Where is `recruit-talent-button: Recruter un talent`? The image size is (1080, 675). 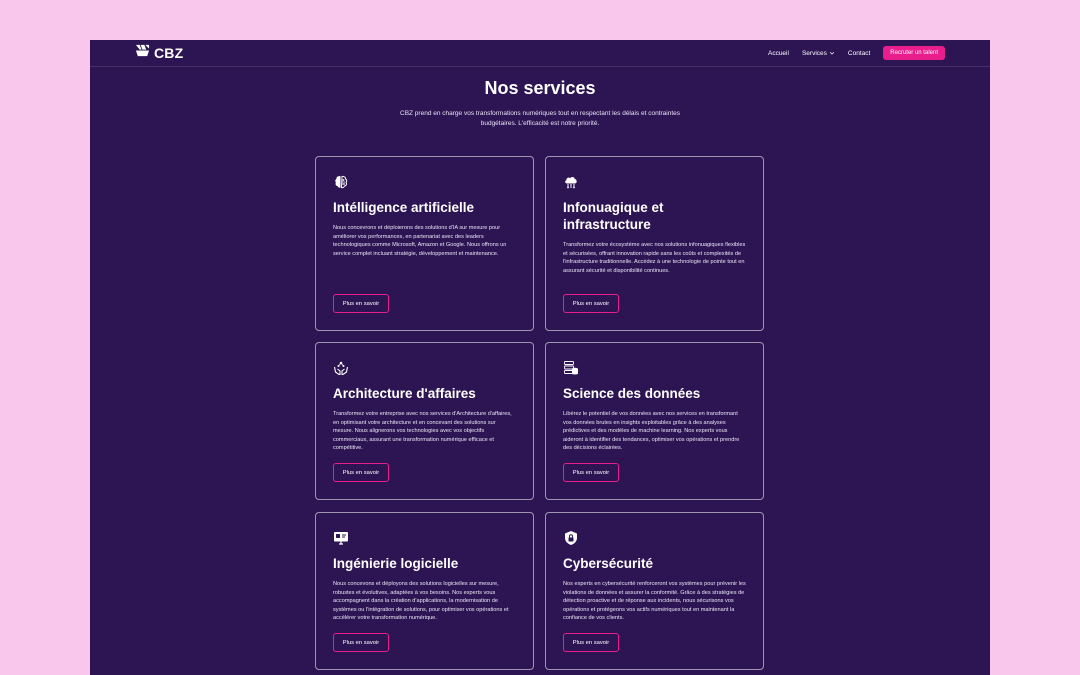
recruit-talent-button: Recruter un talent is located at coordinates (914, 53).